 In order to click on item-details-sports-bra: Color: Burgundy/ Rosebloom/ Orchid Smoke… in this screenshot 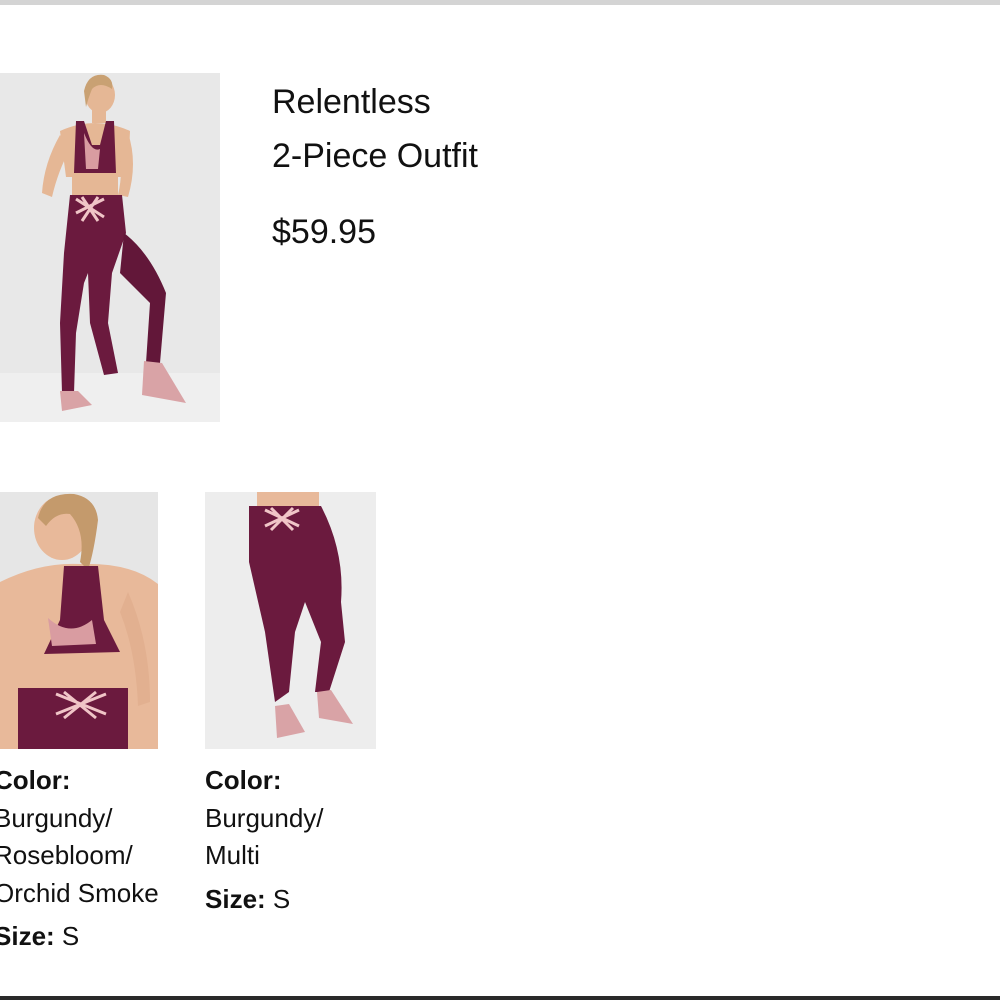, I will do `click(97, 859)`.